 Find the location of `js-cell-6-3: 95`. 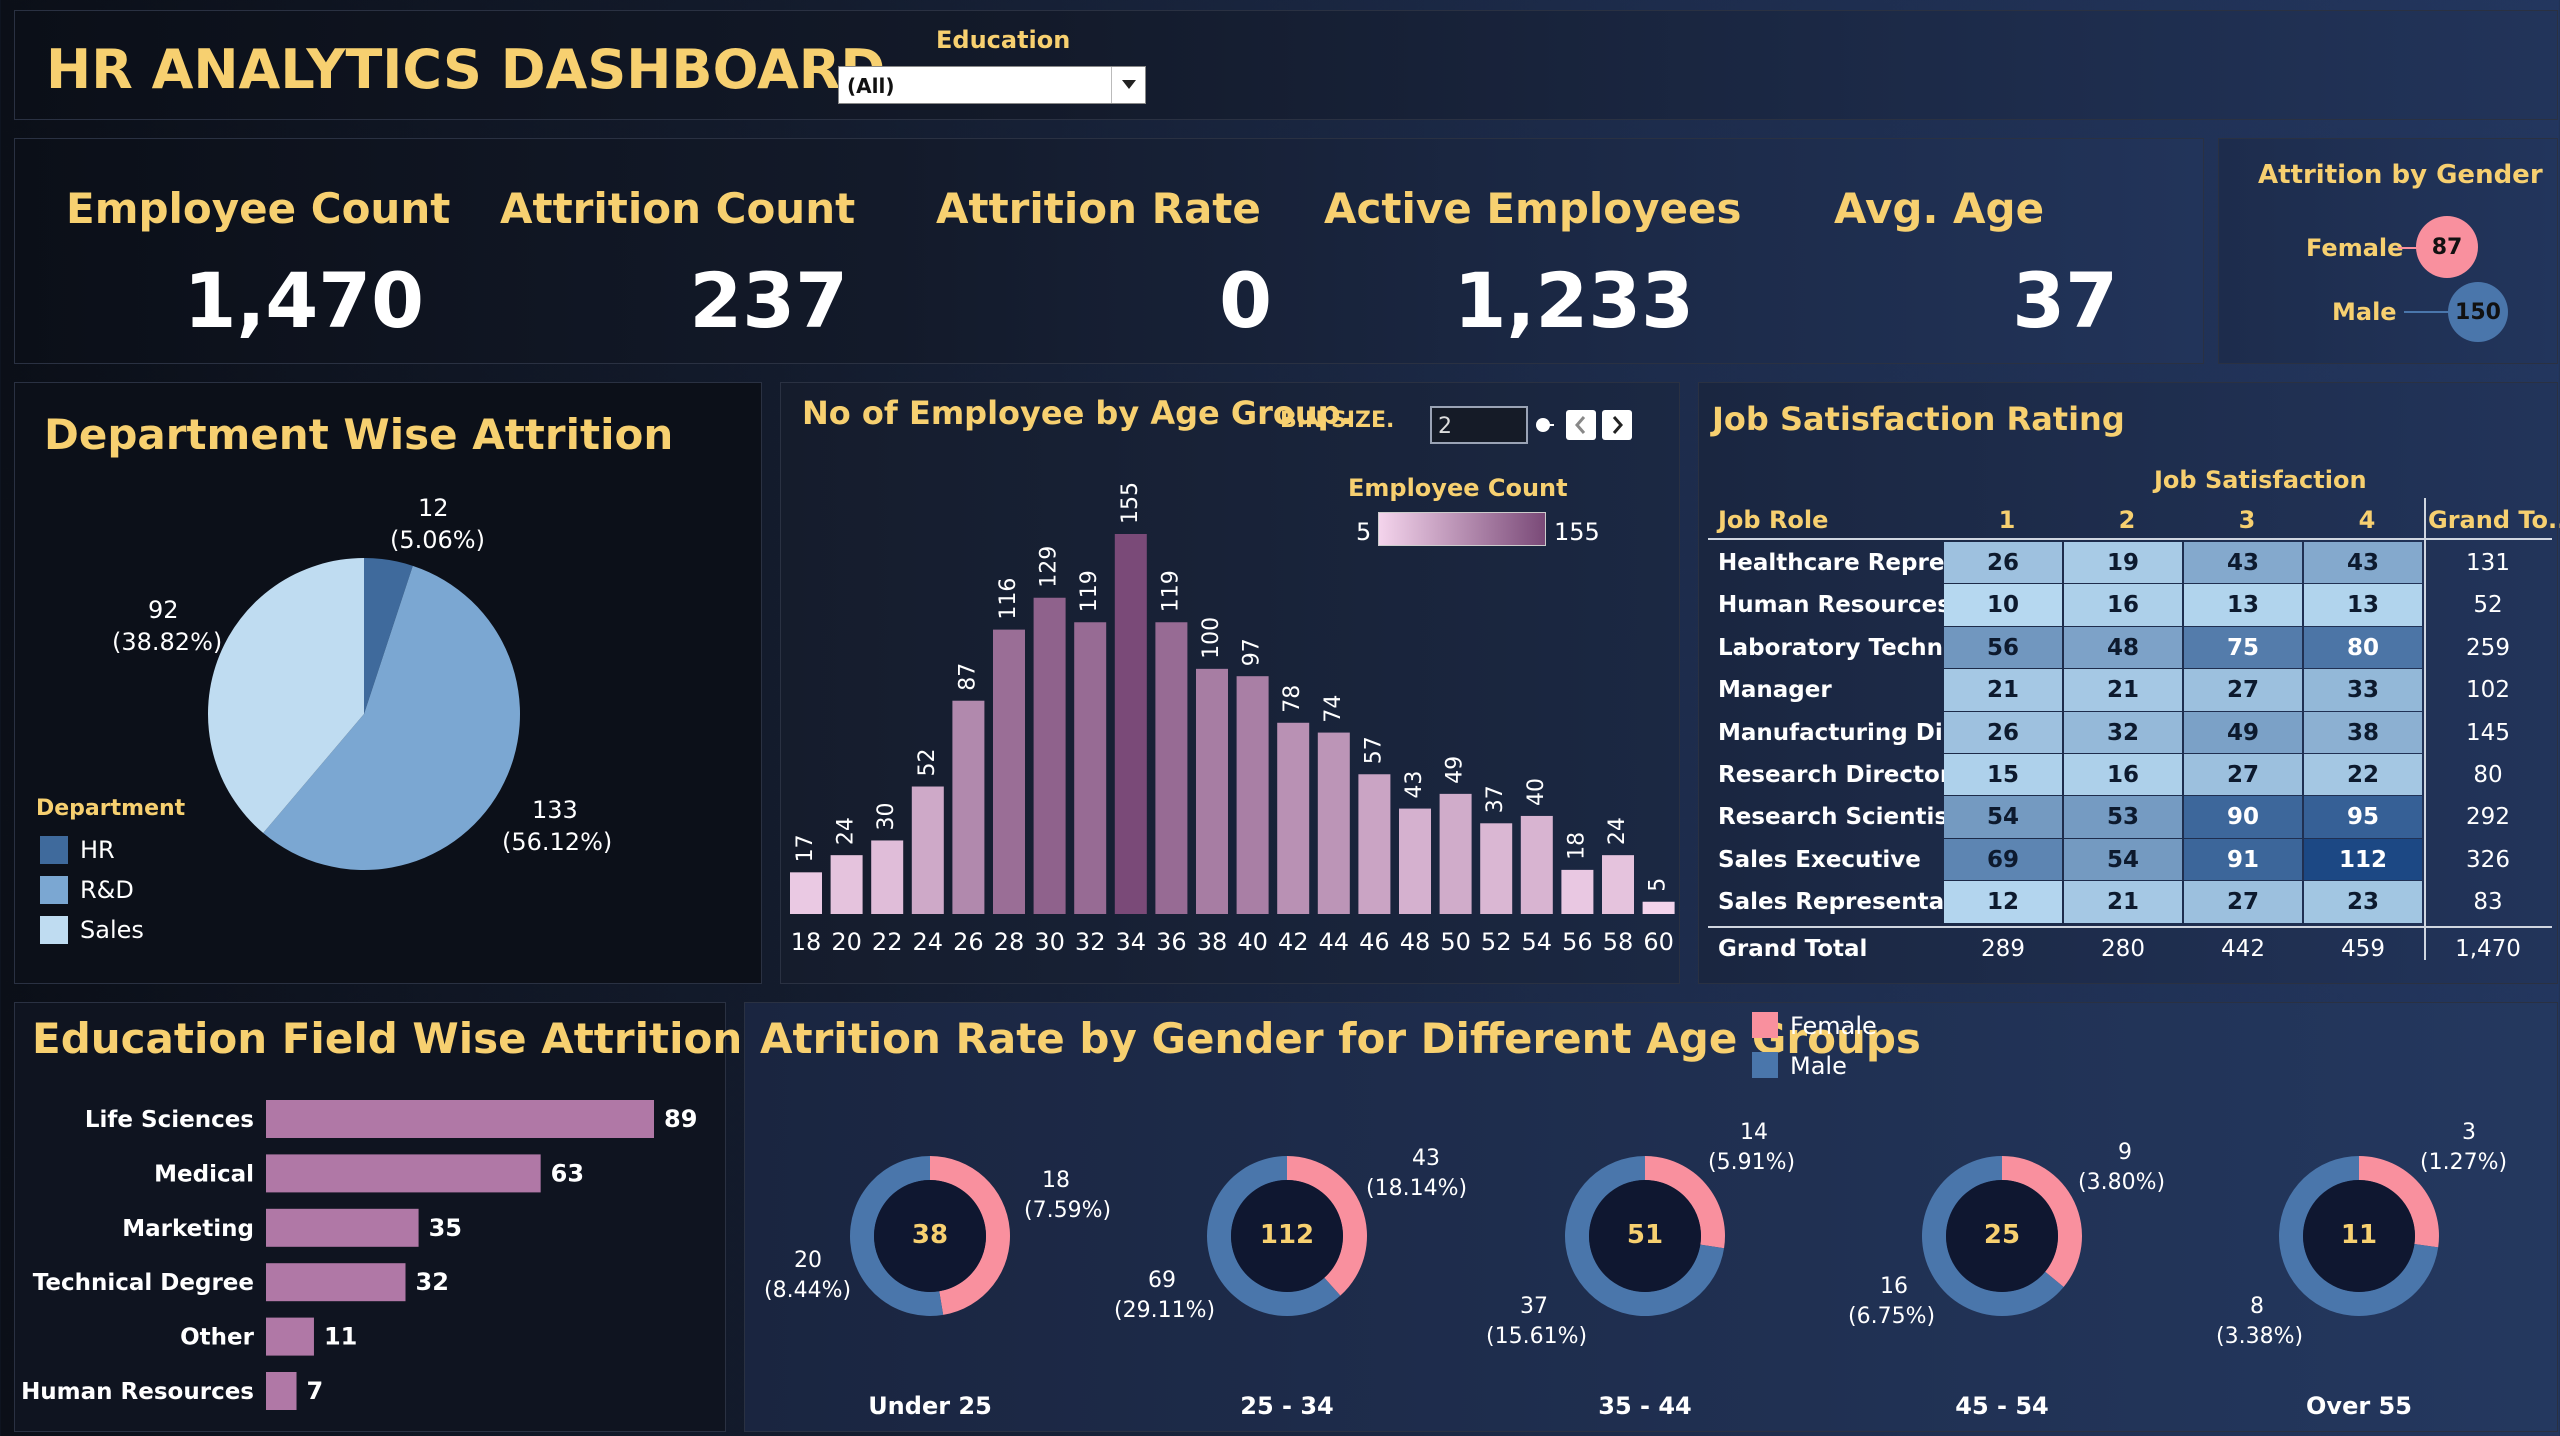

js-cell-6-3: 95 is located at coordinates (2363, 817).